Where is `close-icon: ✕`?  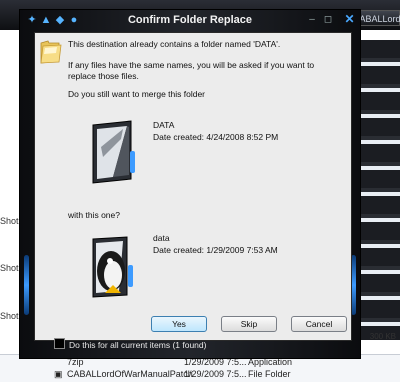 close-icon: ✕ is located at coordinates (349, 19).